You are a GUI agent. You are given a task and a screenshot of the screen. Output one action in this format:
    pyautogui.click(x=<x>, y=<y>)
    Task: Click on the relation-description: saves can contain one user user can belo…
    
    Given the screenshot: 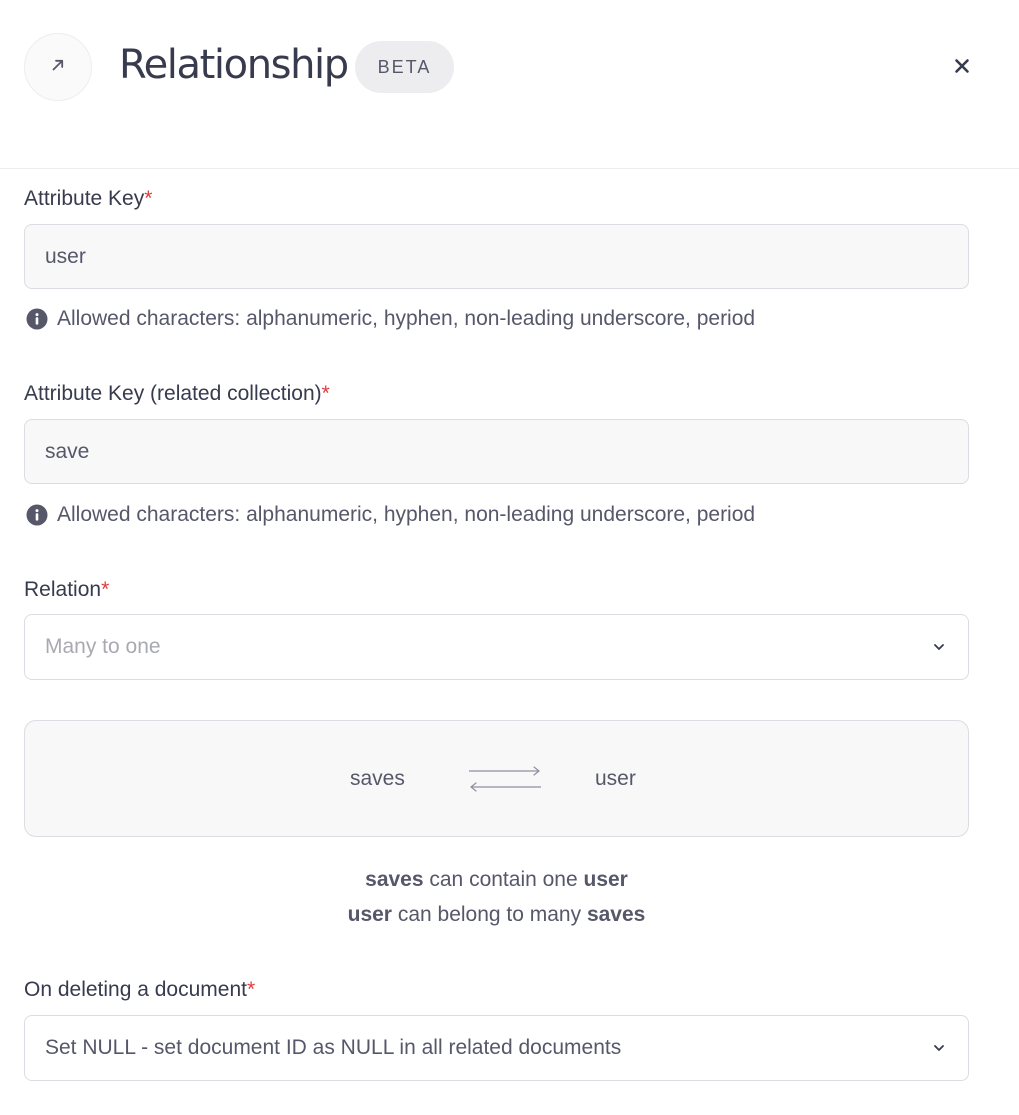 What is the action you would take?
    pyautogui.click(x=496, y=897)
    